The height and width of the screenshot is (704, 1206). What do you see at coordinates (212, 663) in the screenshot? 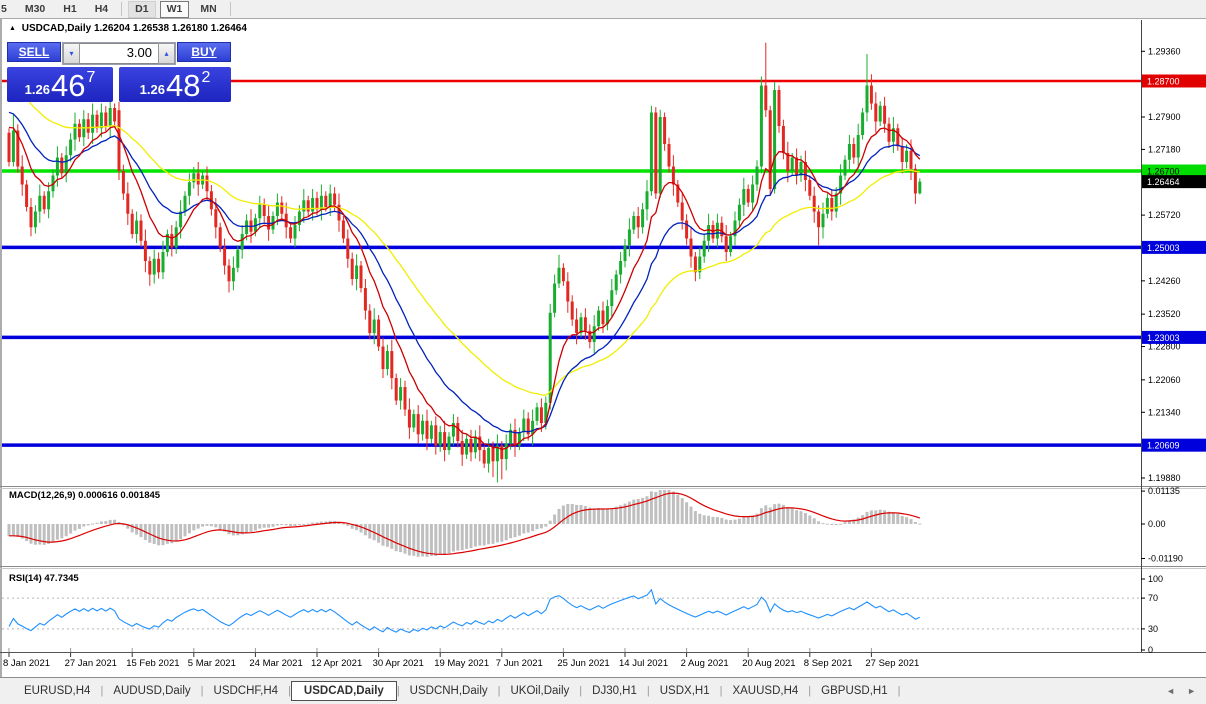
I see `date-axis-label: 5 Mar 2021` at bounding box center [212, 663].